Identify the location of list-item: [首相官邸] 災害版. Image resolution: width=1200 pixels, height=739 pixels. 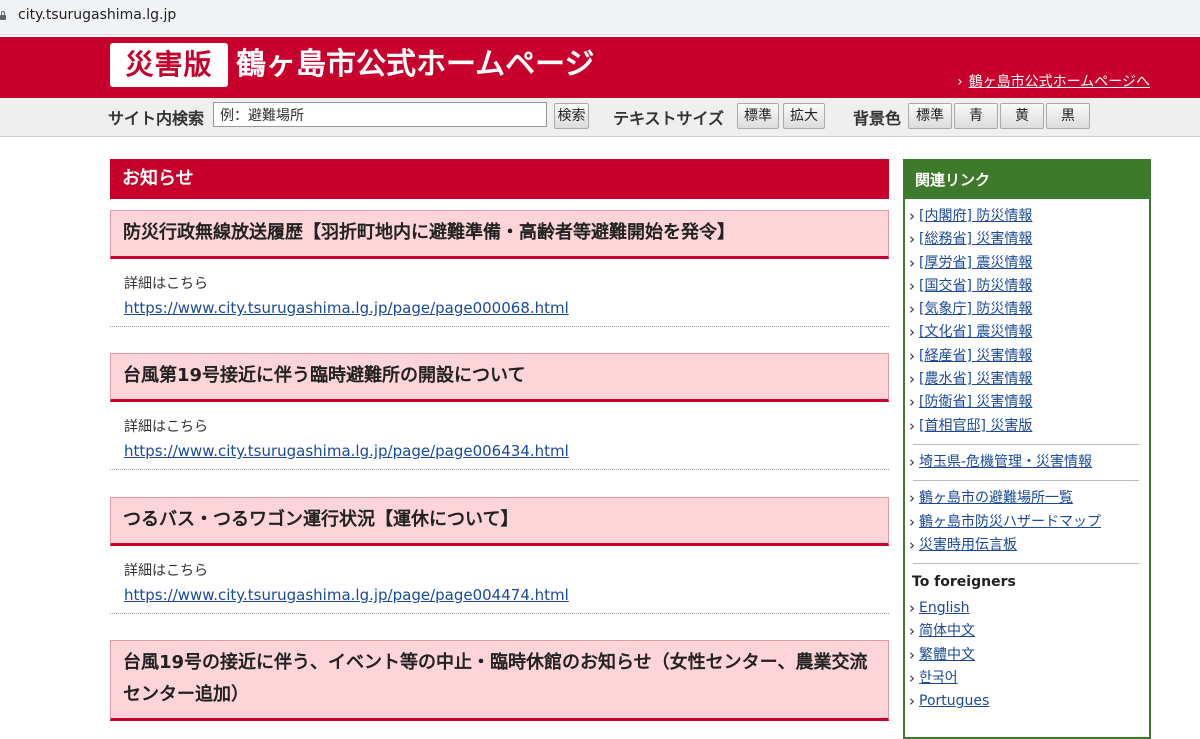
(1027, 427).